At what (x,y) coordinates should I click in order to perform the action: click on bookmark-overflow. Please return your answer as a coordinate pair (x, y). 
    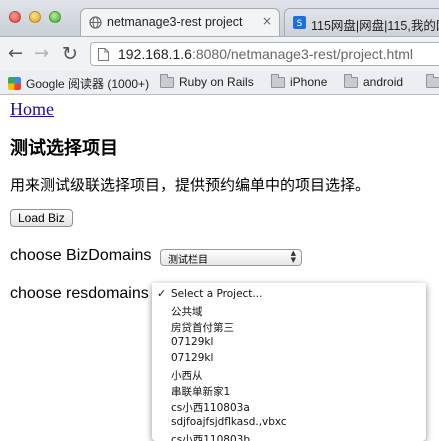
    Looking at the image, I should click on (432, 81).